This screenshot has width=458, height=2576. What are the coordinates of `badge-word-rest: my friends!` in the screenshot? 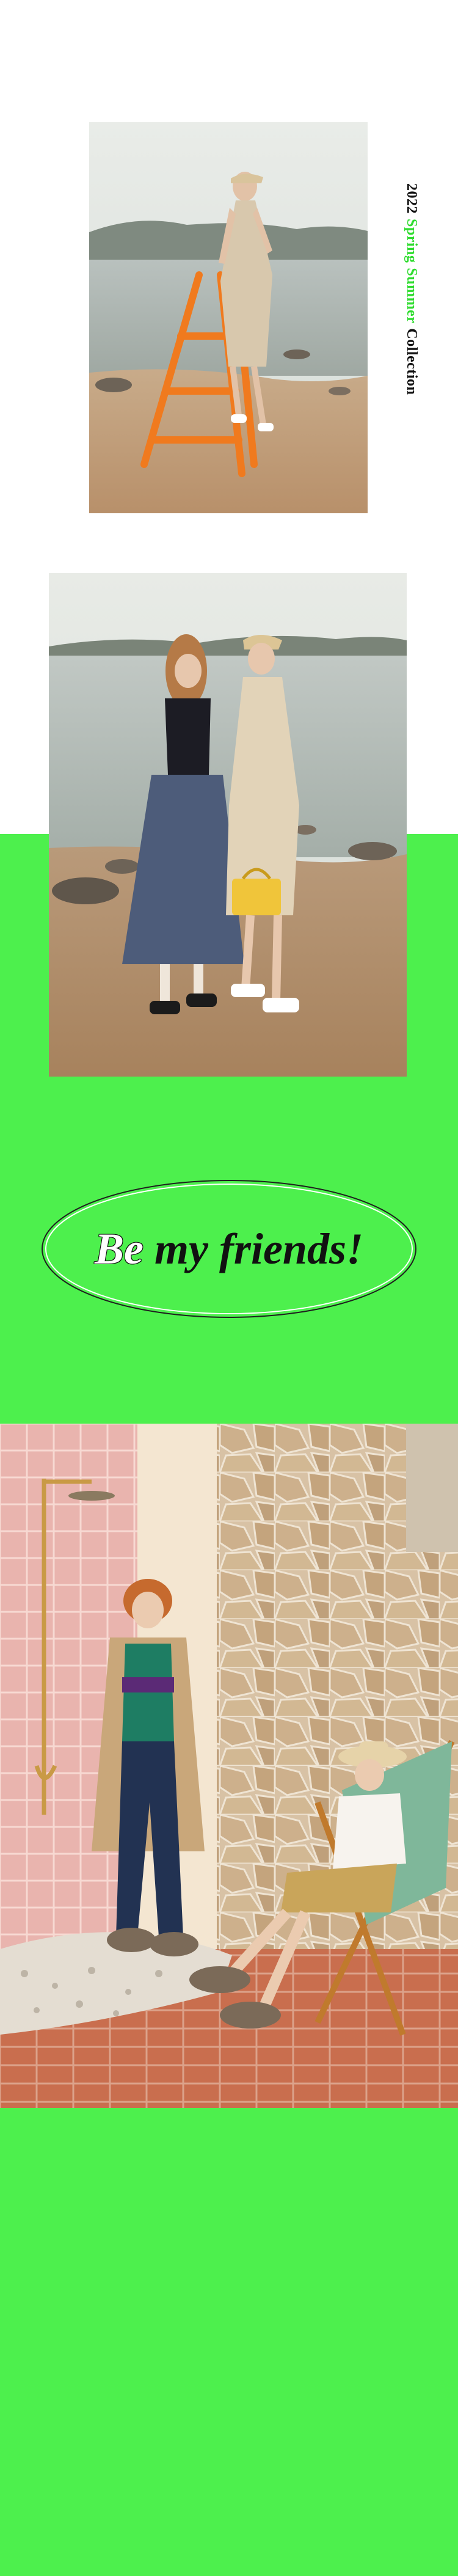 It's located at (258, 1248).